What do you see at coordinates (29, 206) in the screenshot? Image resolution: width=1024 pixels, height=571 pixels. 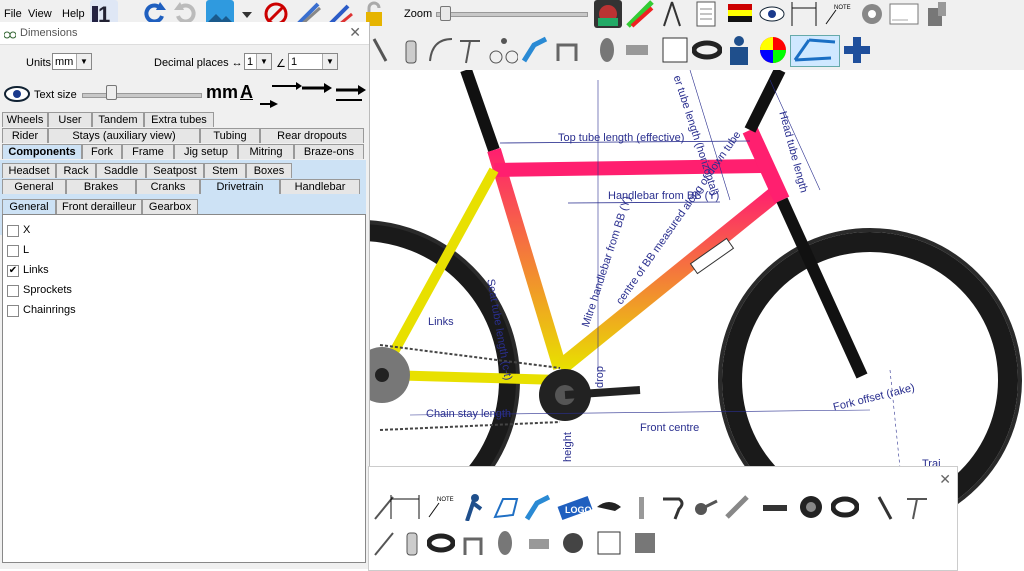 I see `subtab-general: General` at bounding box center [29, 206].